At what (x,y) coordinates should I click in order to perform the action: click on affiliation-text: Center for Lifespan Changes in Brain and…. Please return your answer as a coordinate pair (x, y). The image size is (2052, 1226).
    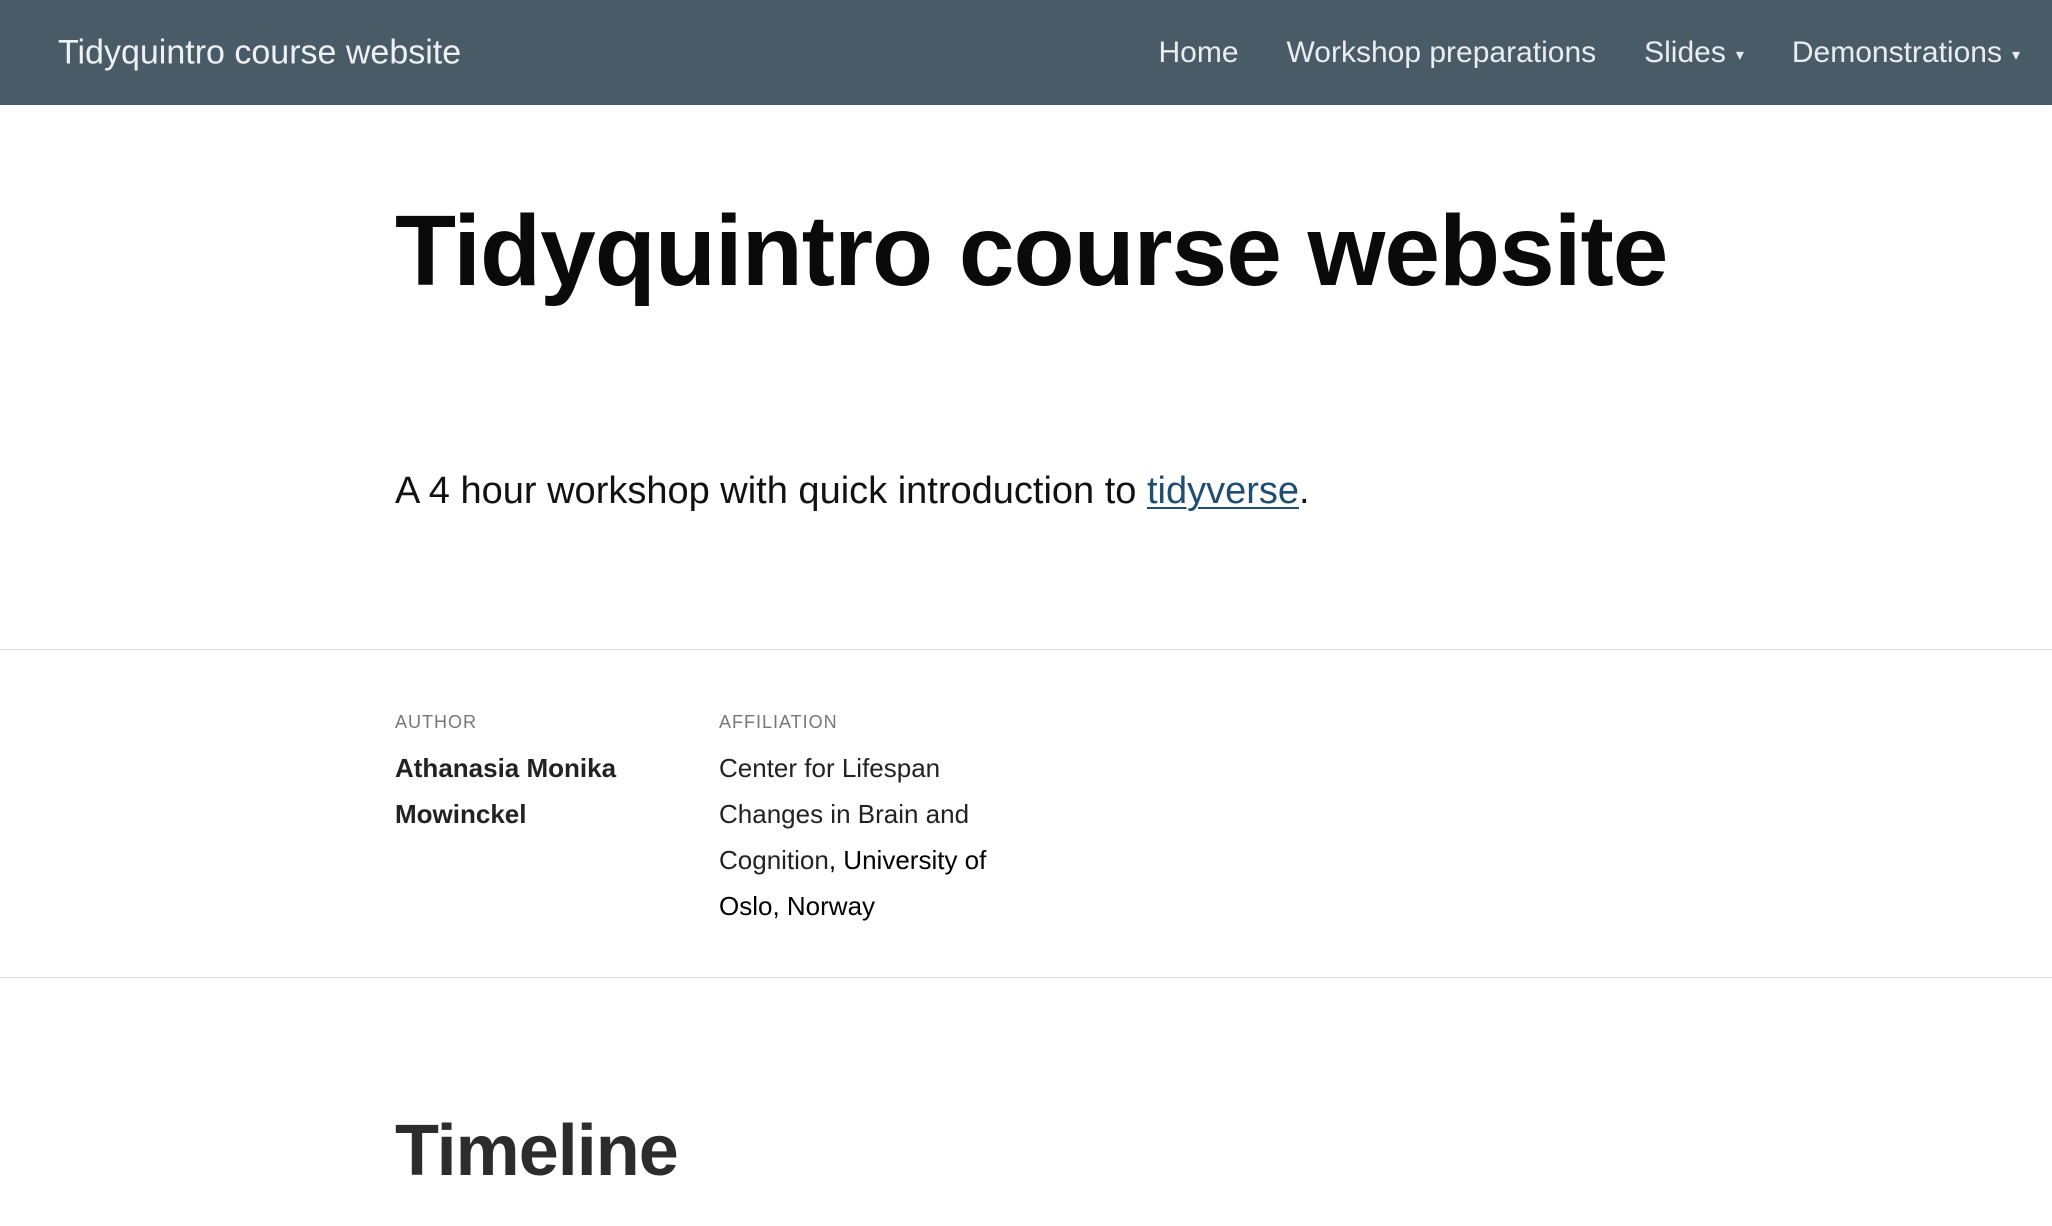
    Looking at the image, I should click on (879, 837).